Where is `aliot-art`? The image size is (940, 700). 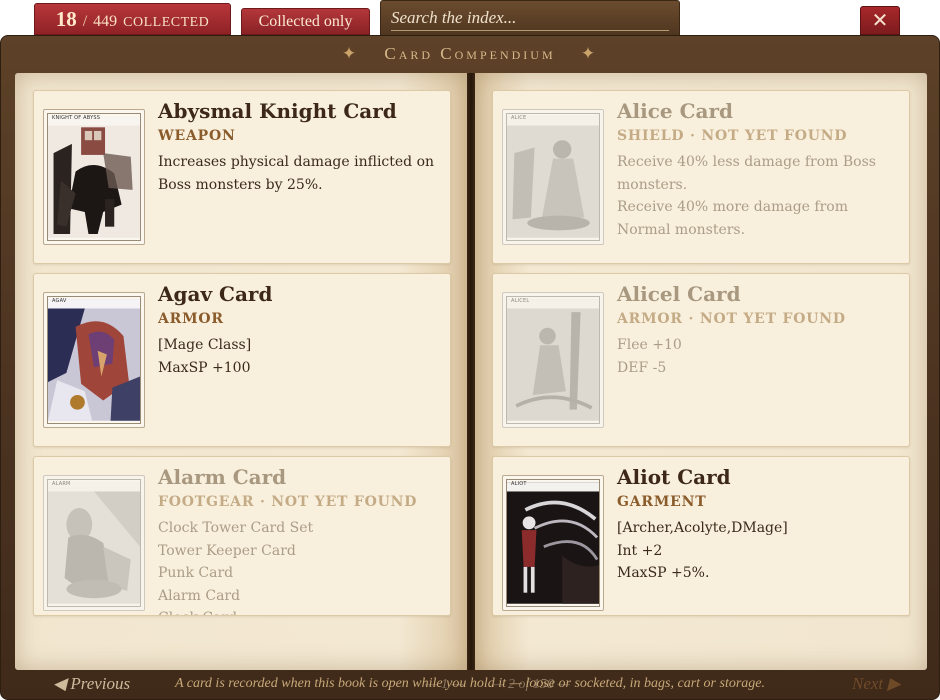 aliot-art is located at coordinates (553, 543).